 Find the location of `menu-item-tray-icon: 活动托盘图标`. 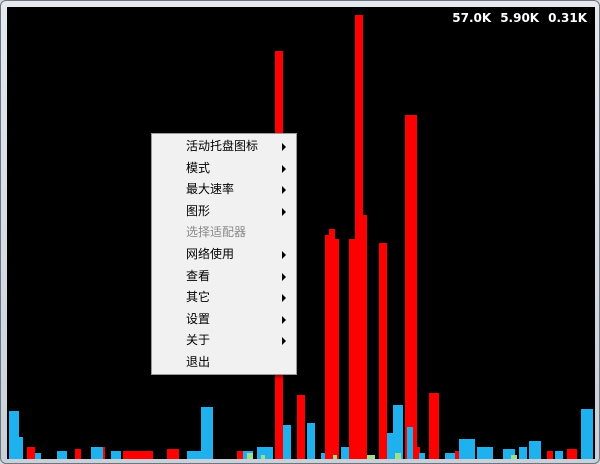

menu-item-tray-icon: 活动托盘图标 is located at coordinates (224, 147).